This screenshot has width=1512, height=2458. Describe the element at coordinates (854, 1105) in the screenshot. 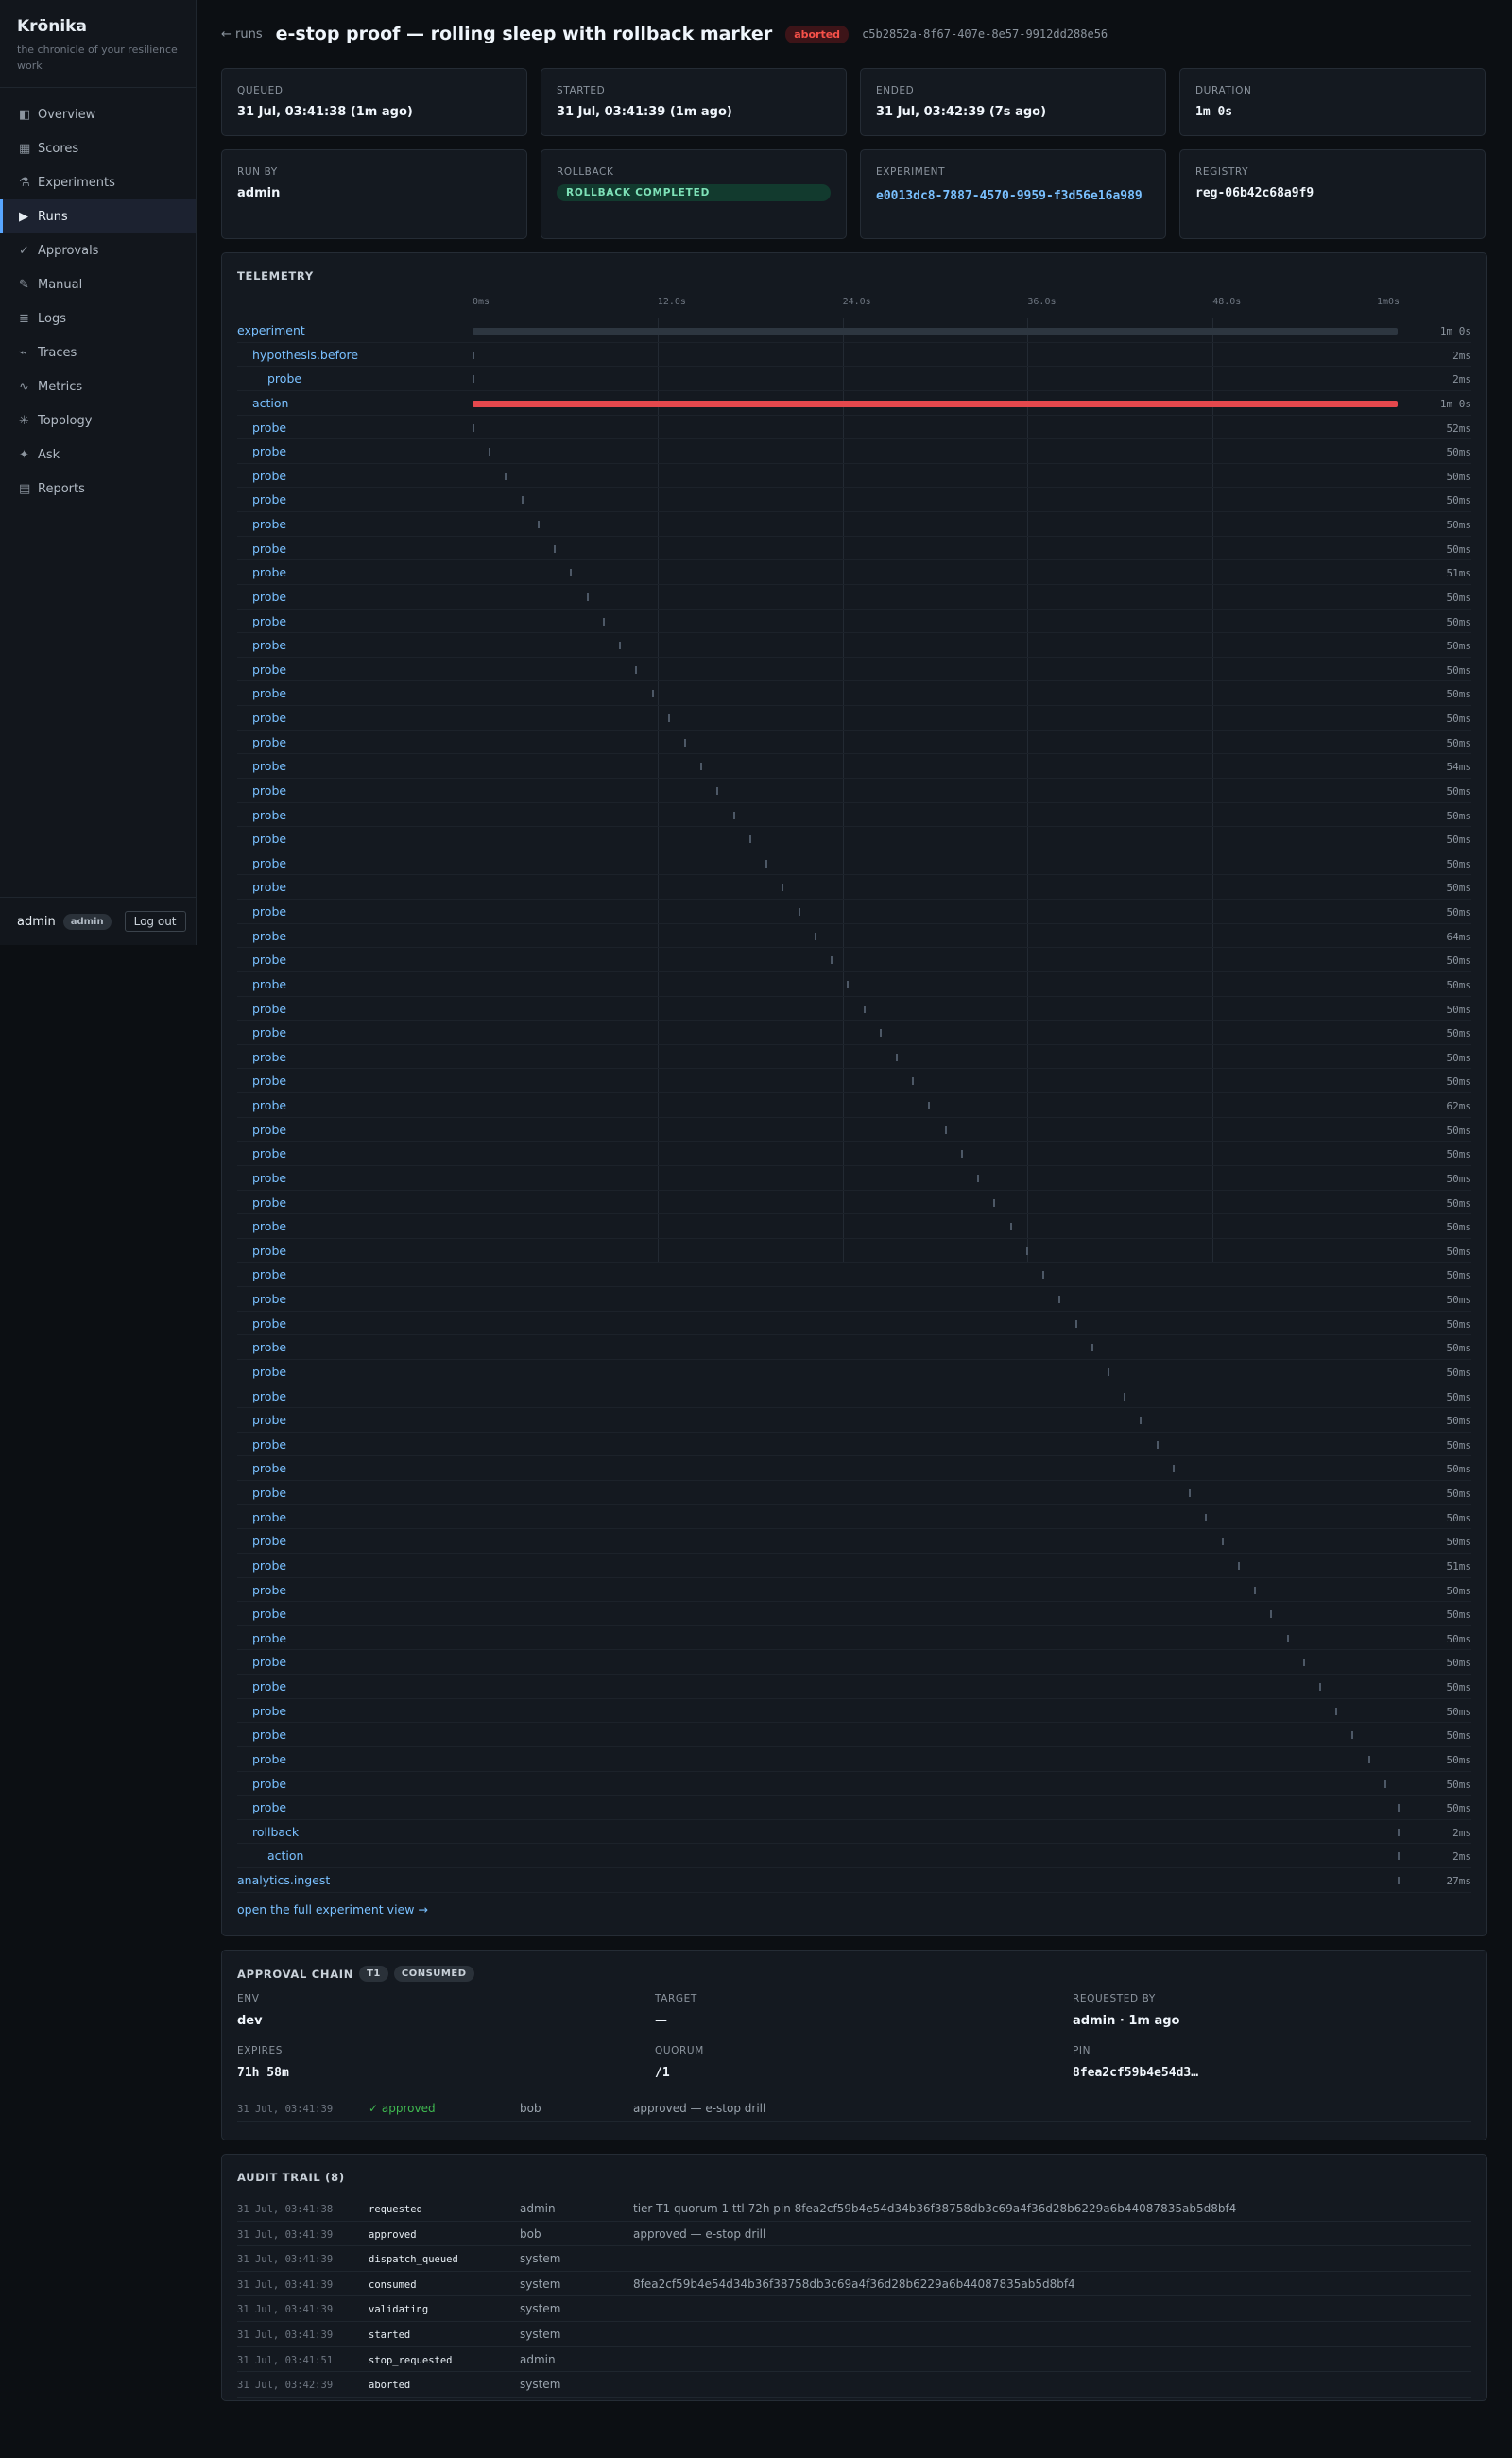

I see `span-row: probe 62ms` at that location.